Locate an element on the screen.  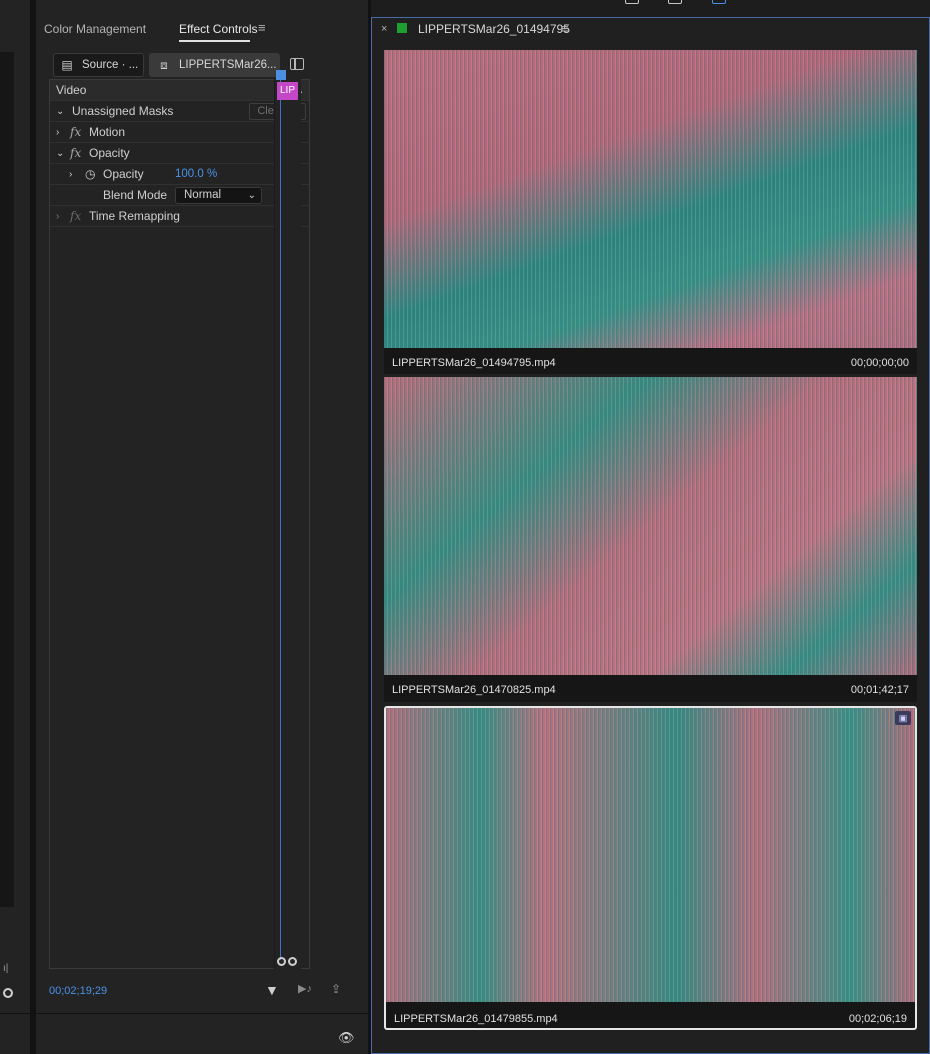
time-remapping-row: › fx Time Remapping is located at coordinates (179, 216).